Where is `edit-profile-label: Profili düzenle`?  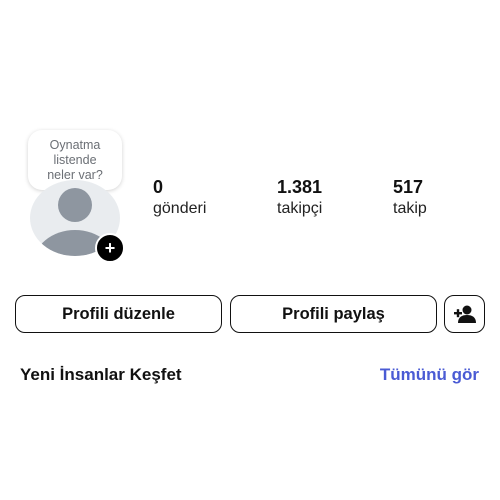 edit-profile-label: Profili düzenle is located at coordinates (118, 313).